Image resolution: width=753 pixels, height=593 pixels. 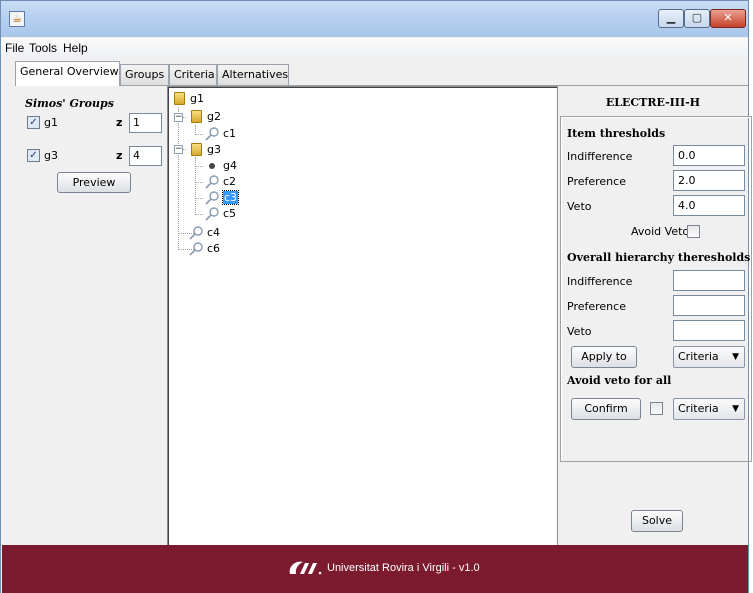 What do you see at coordinates (671, 18) in the screenshot?
I see `minimize-button: ▁` at bounding box center [671, 18].